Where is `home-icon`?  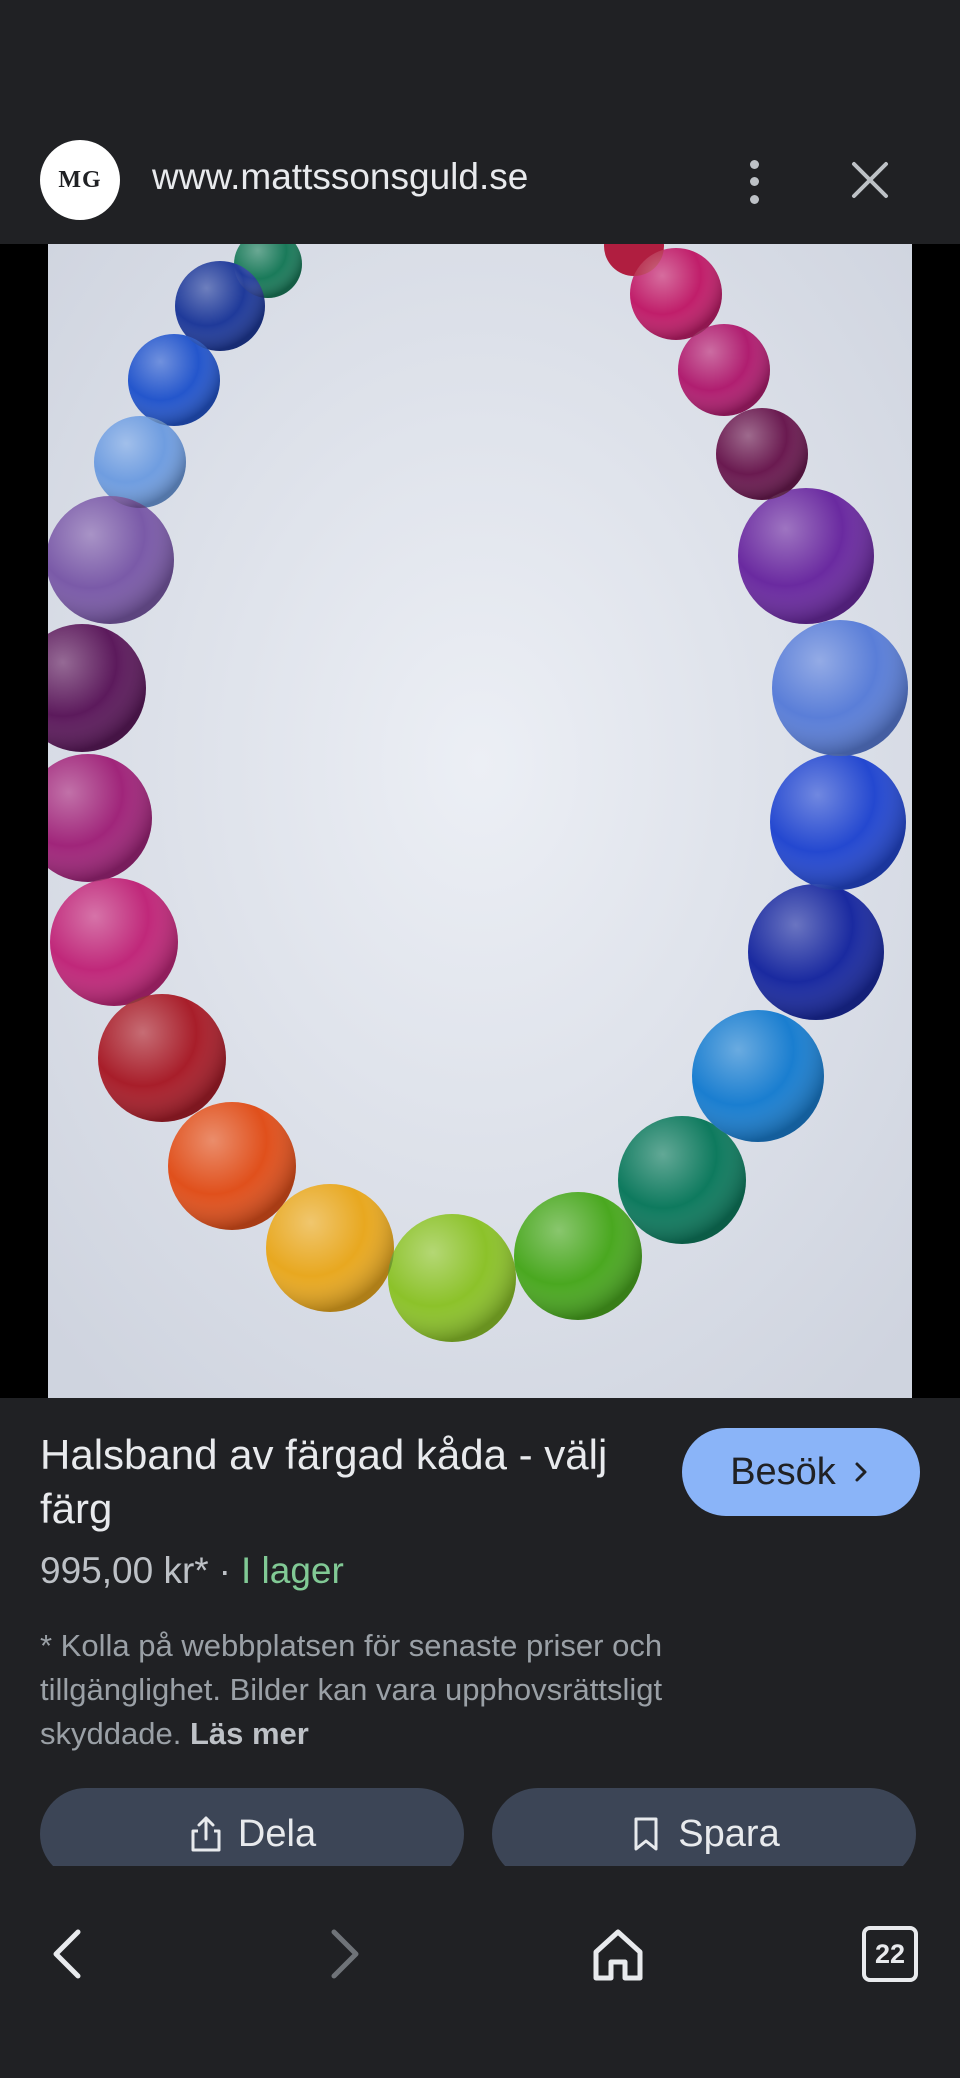 home-icon is located at coordinates (618, 1955).